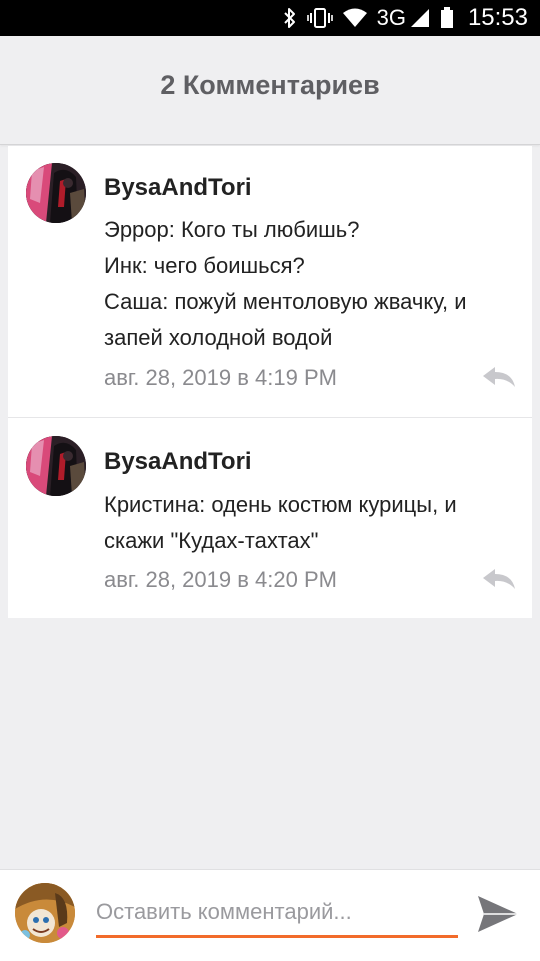 This screenshot has width=540, height=961. I want to click on send-icon, so click(498, 917).